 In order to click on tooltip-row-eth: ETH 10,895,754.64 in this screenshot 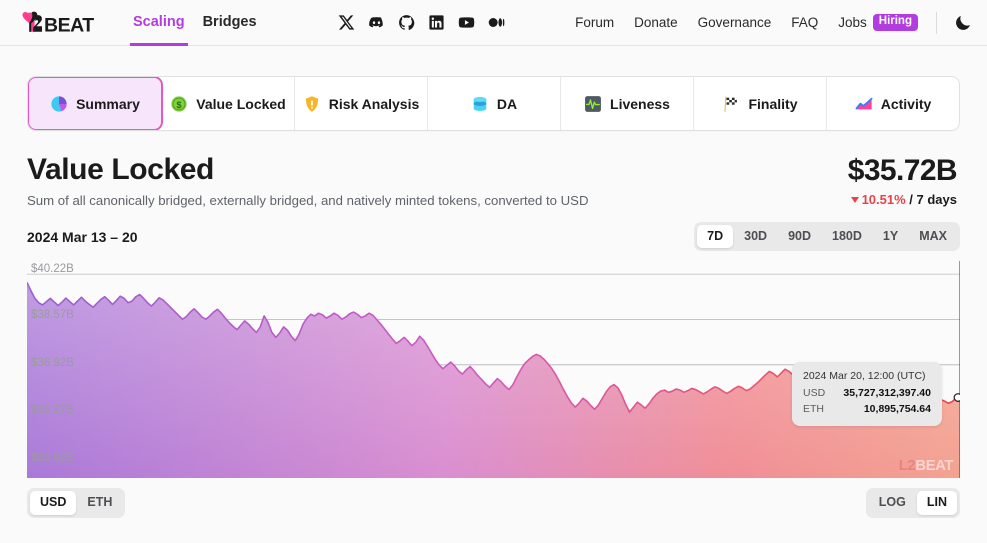, I will do `click(867, 409)`.